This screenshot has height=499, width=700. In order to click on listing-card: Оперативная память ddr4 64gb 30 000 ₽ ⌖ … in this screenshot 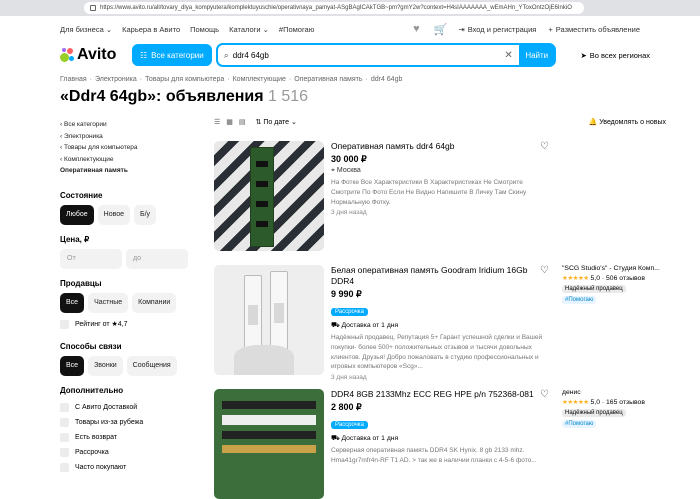, I will do `click(440, 197)`.